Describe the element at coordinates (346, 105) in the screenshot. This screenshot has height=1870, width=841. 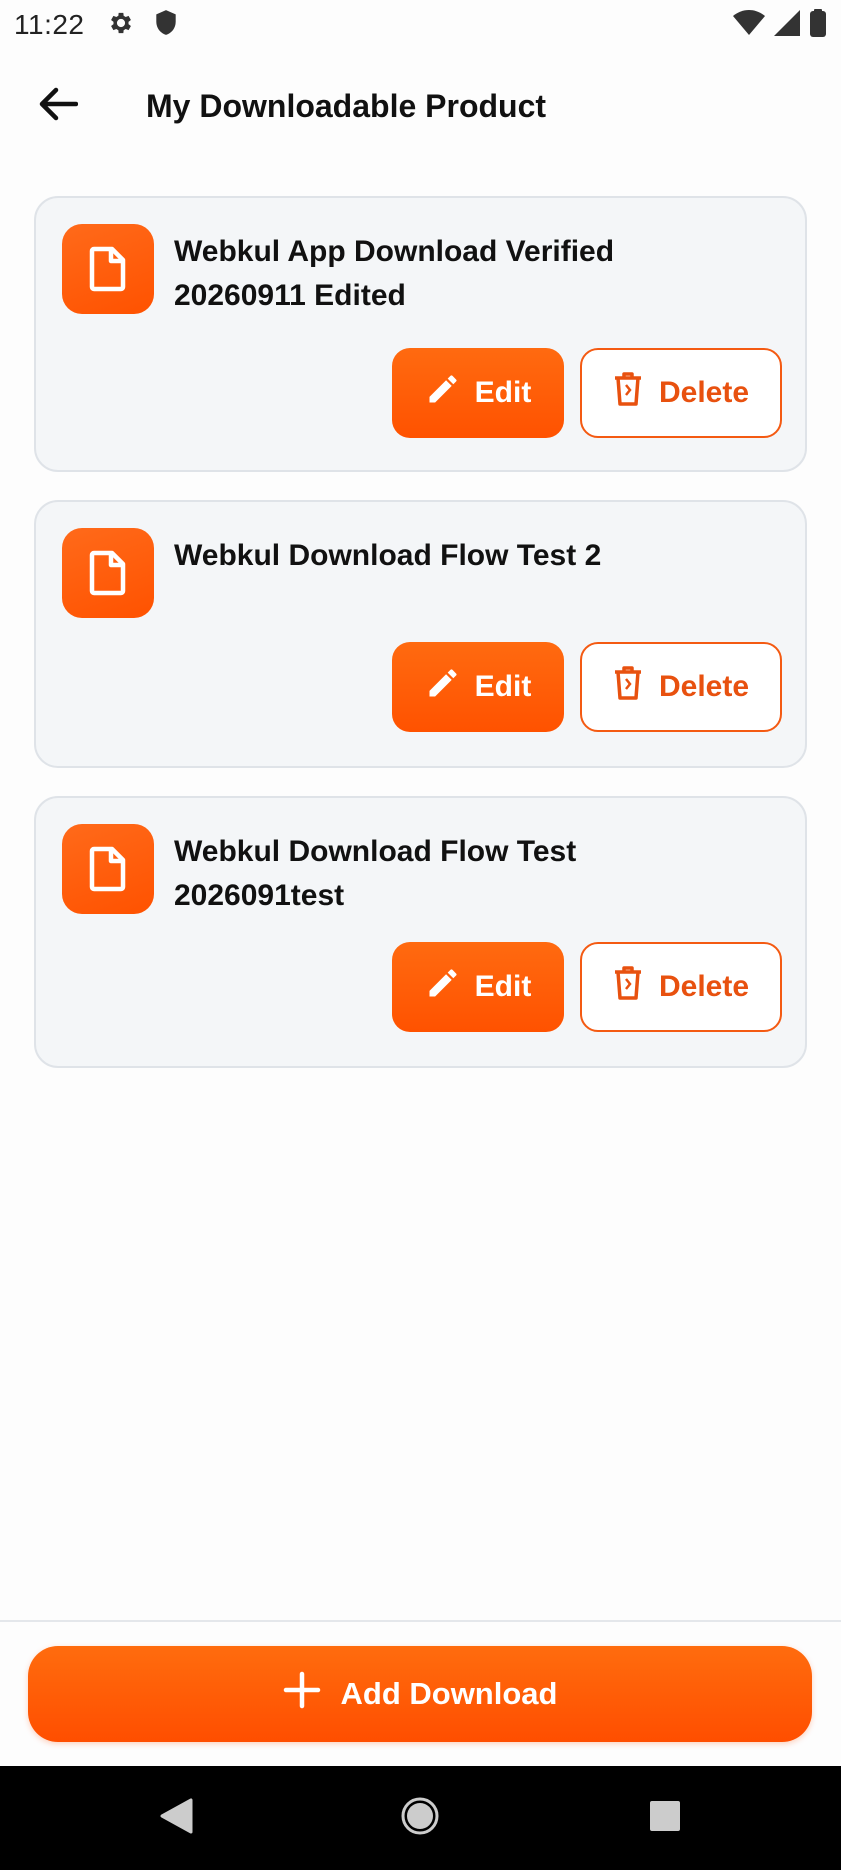
I see `page-title: My Downloadable Product` at that location.